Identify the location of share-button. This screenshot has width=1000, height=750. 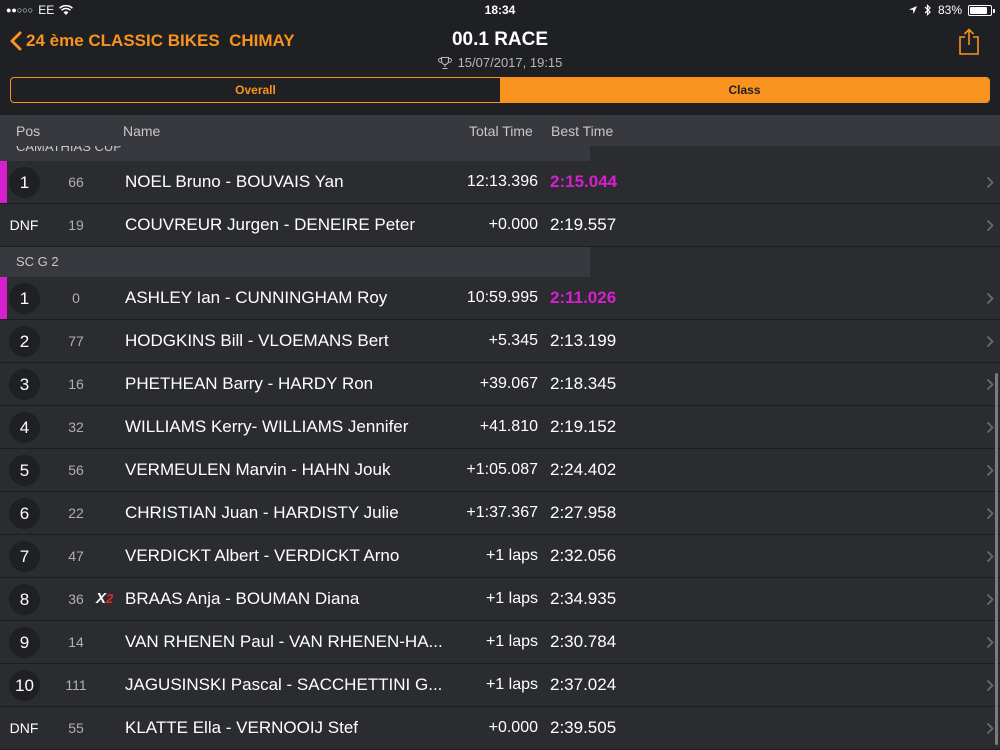
(969, 44).